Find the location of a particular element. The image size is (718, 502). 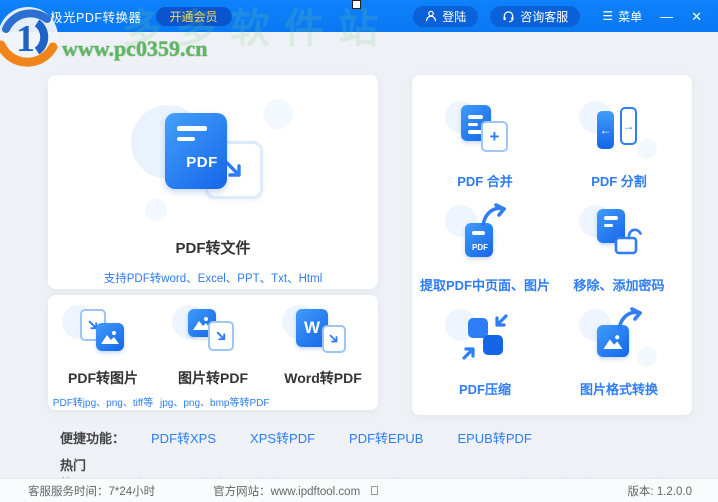

word-to-pdf-icon: W is located at coordinates (317, 332).